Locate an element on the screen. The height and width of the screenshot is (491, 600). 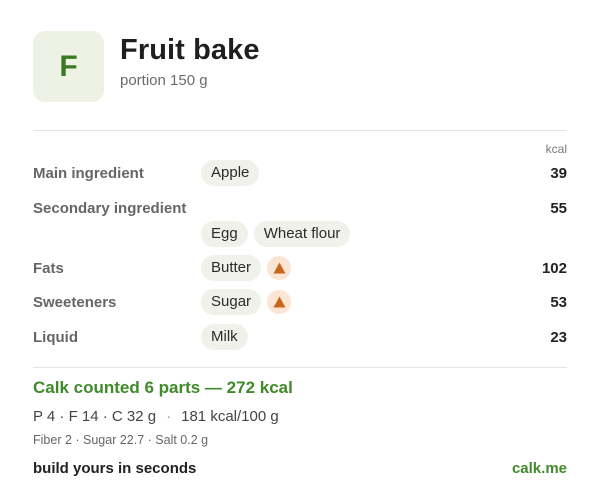
ingredient-chip-egg: Egg is located at coordinates (224, 234).